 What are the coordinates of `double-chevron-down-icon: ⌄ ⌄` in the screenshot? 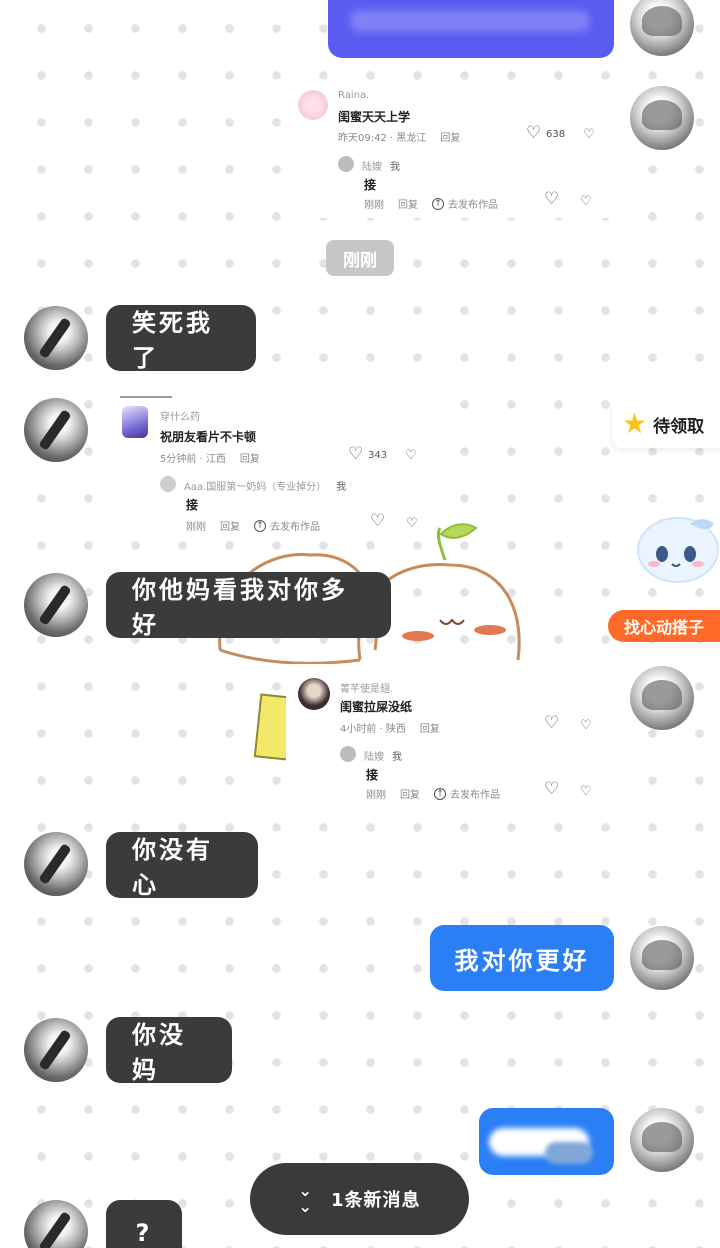 It's located at (305, 1198).